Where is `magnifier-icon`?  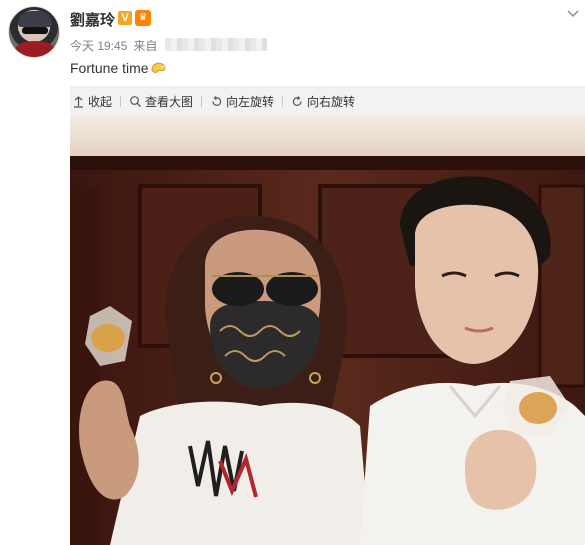 magnifier-icon is located at coordinates (135, 101).